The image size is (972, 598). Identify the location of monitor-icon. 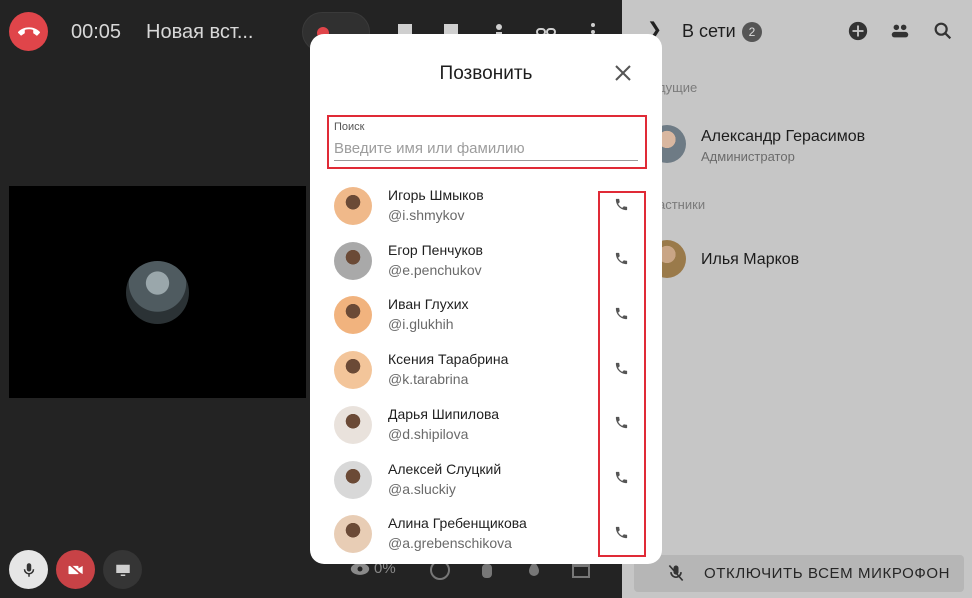
(122, 570).